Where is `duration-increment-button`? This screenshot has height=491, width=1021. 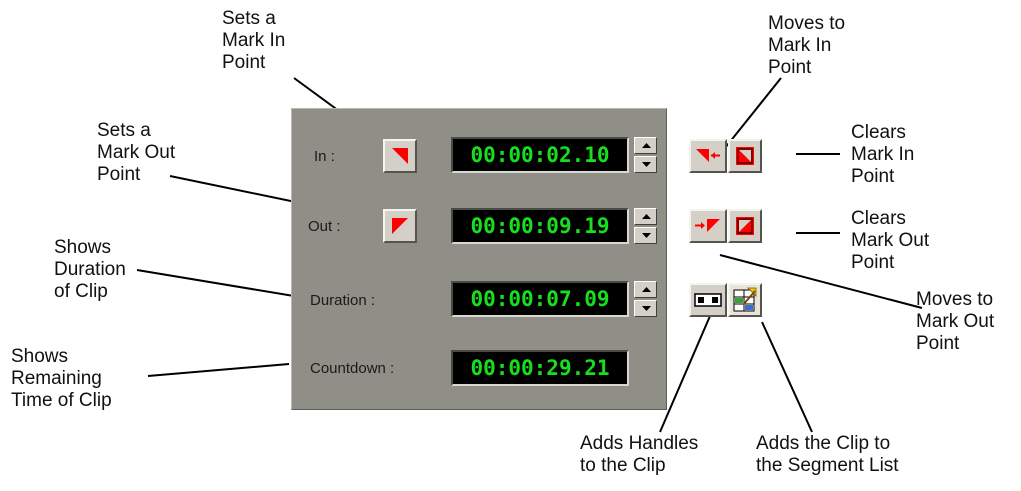 duration-increment-button is located at coordinates (645, 289).